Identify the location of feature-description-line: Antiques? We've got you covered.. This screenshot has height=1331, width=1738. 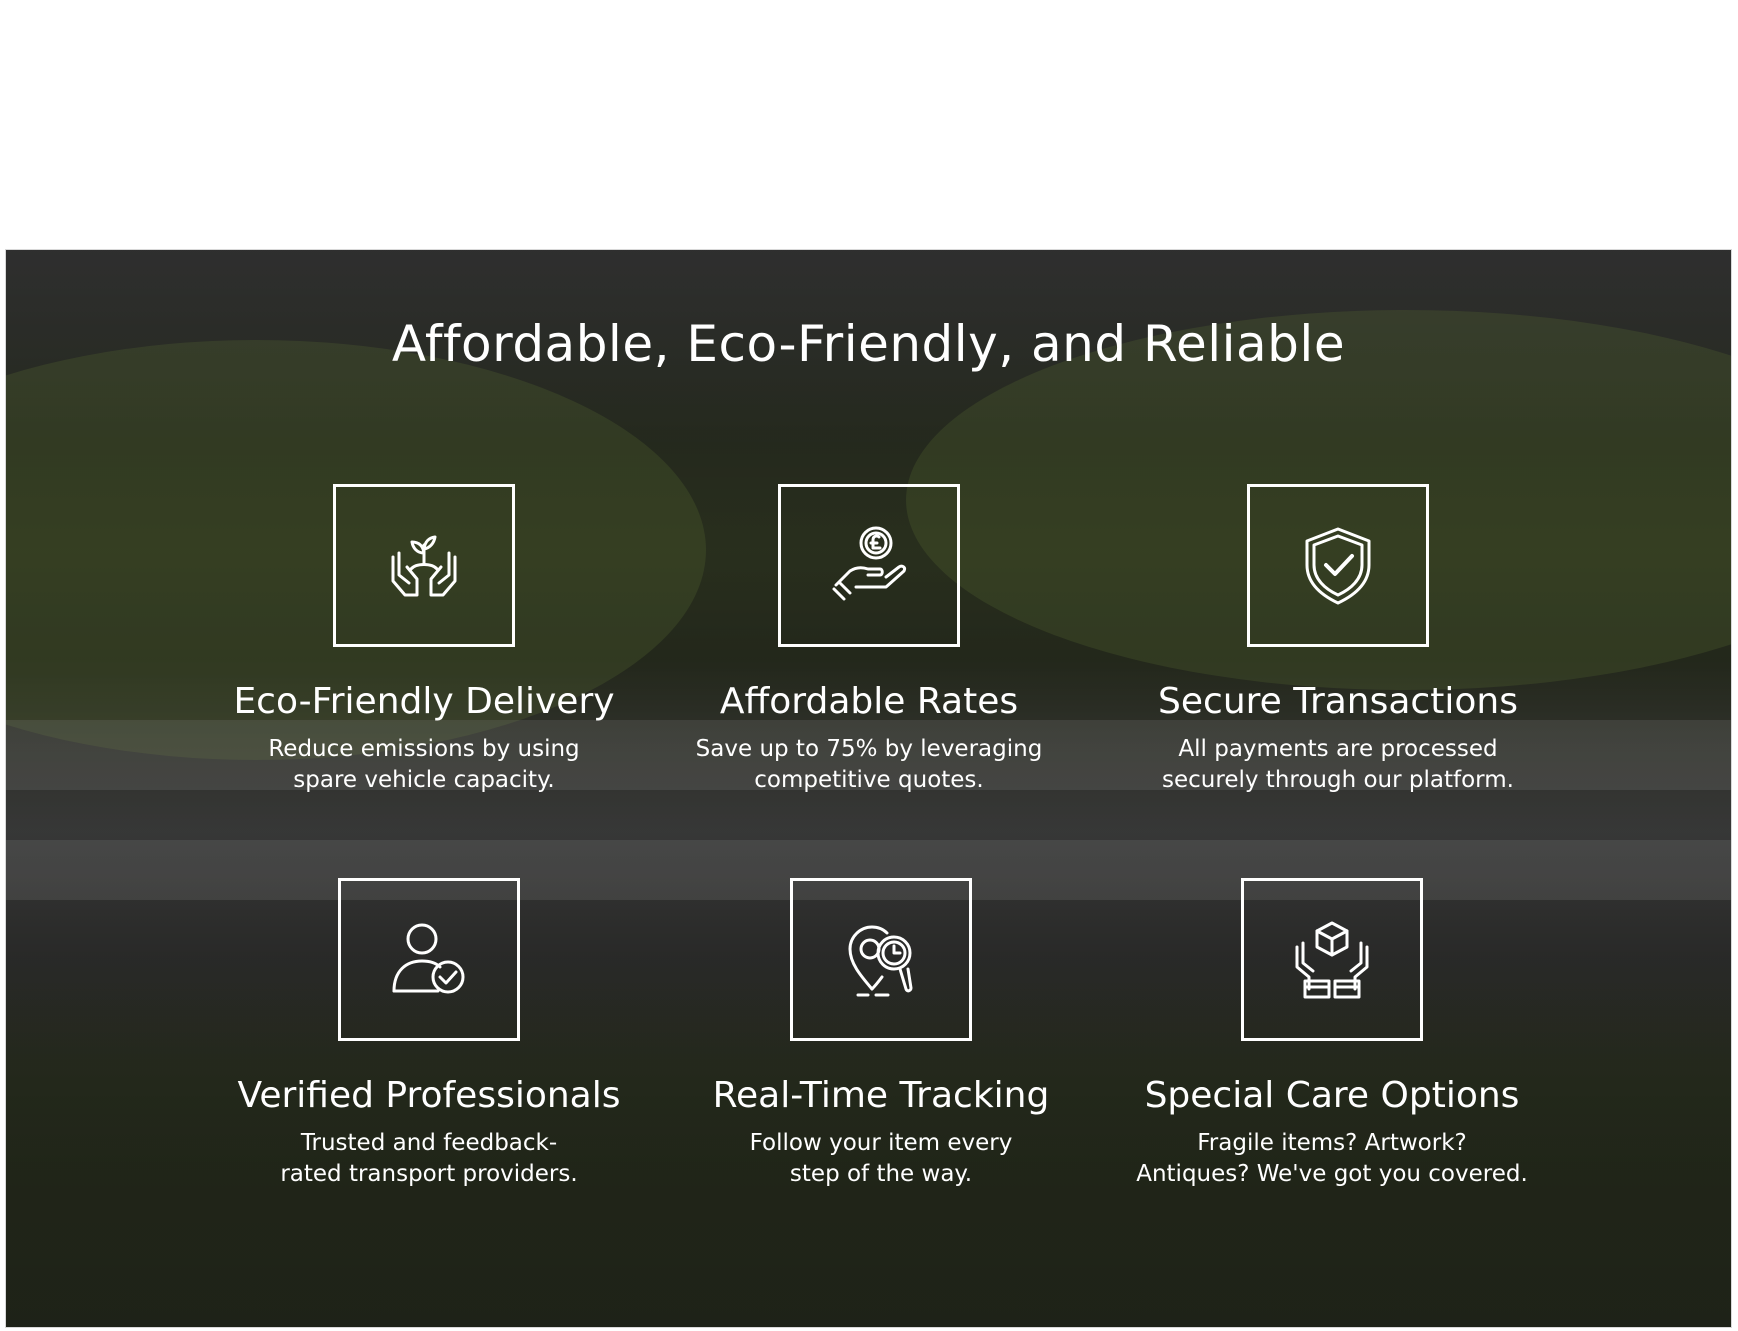
(1332, 1174).